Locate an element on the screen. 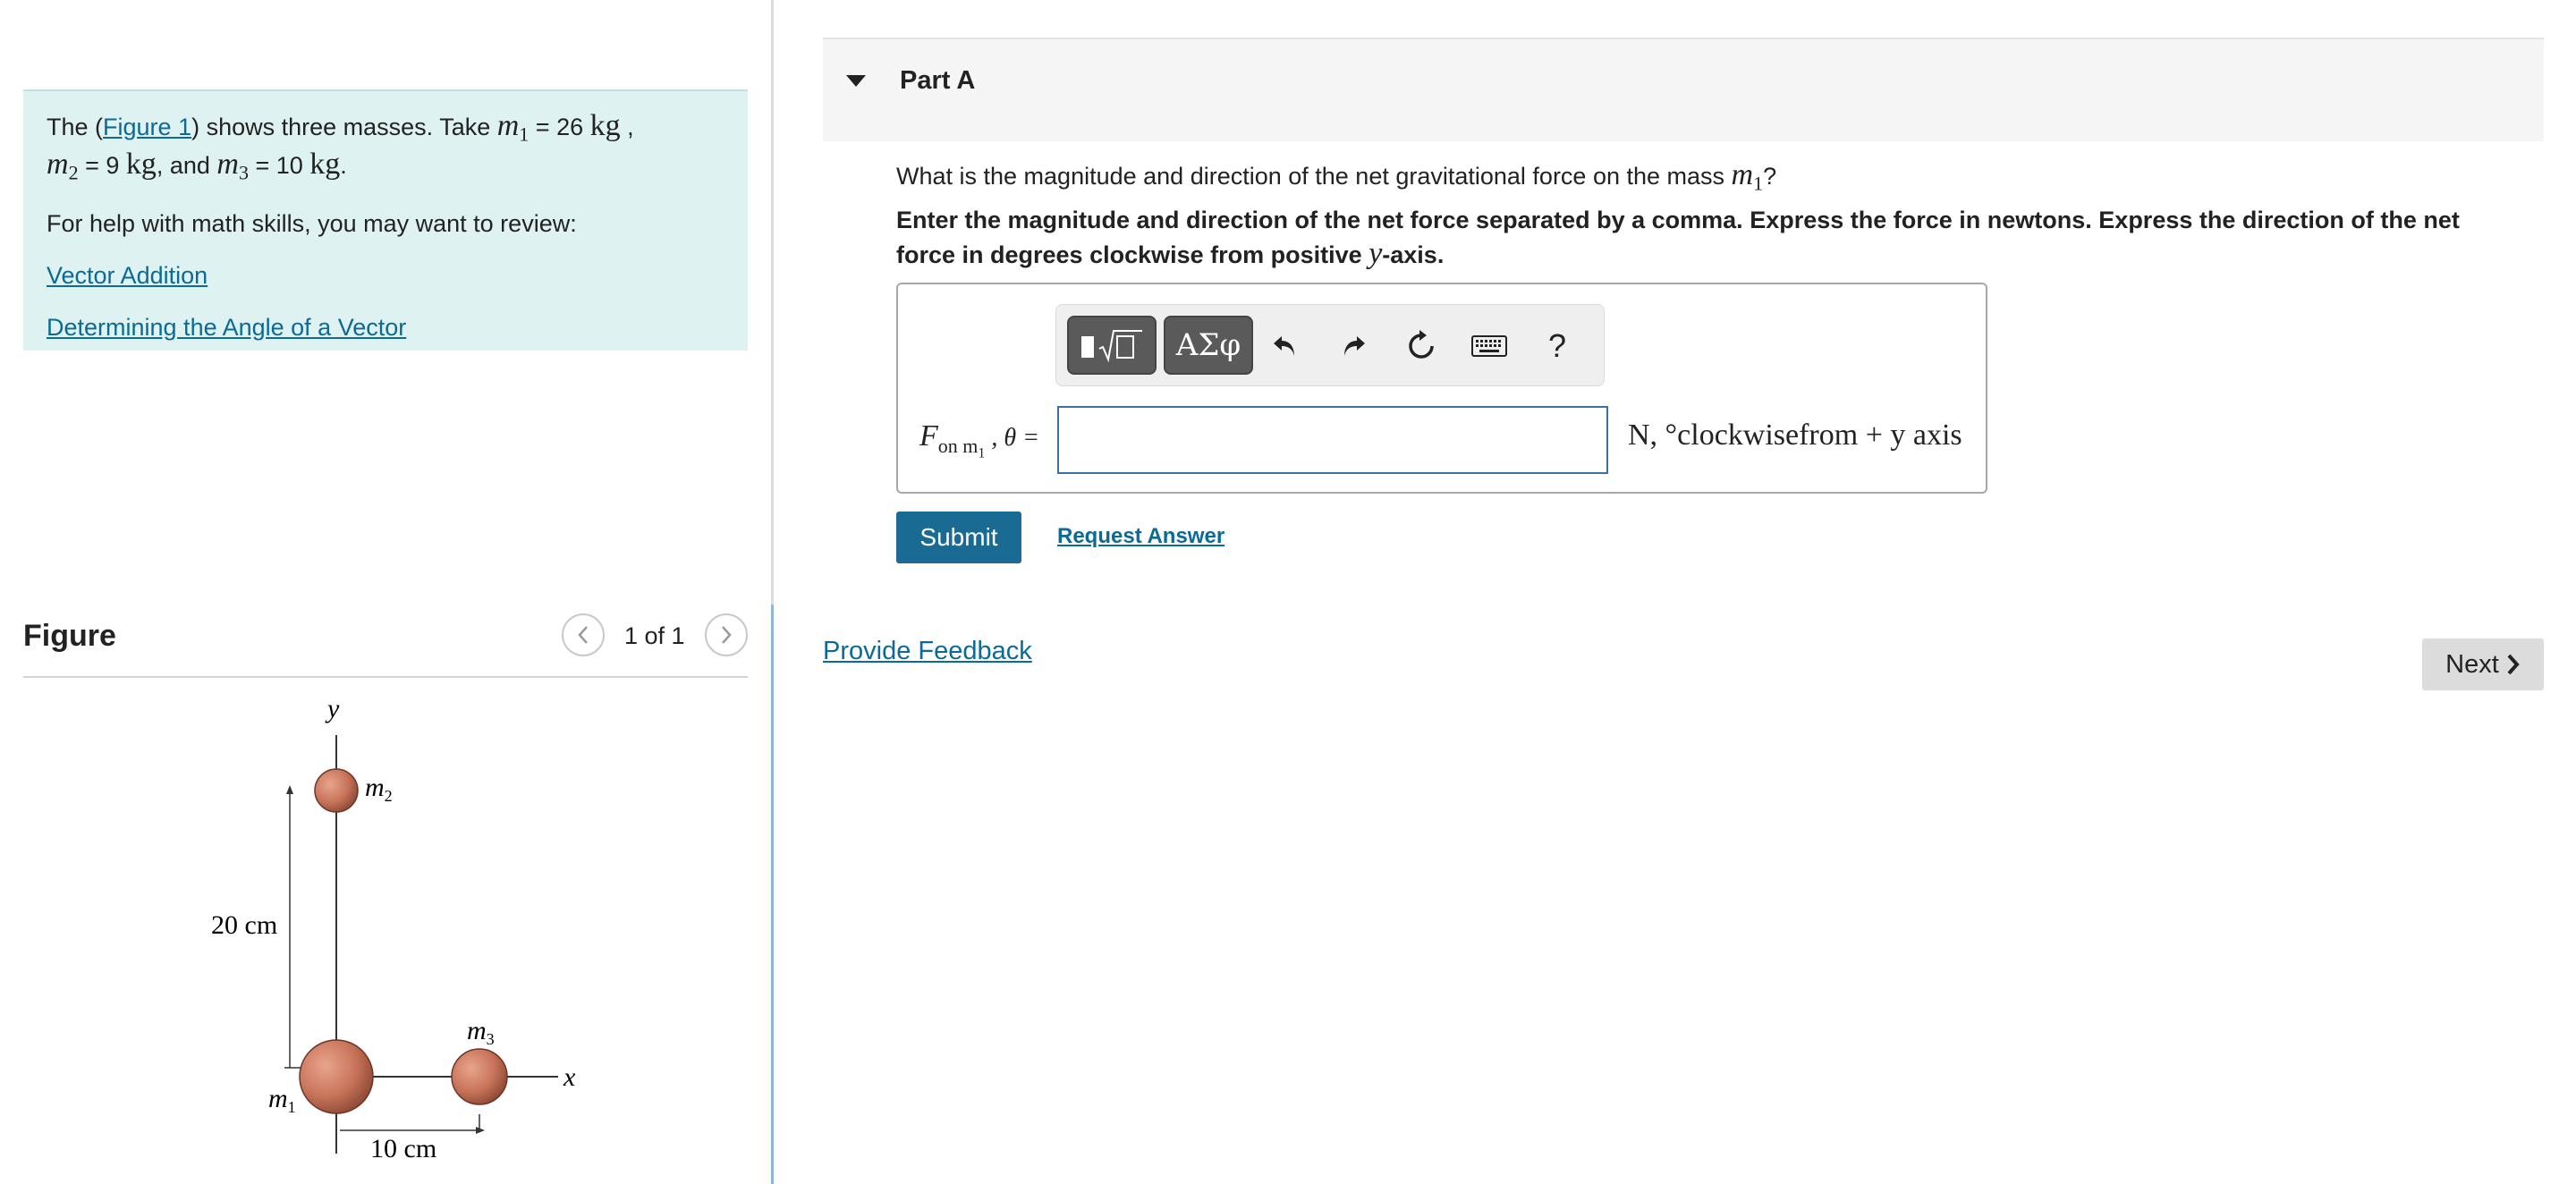  and-text: , and is located at coordinates (186, 166).